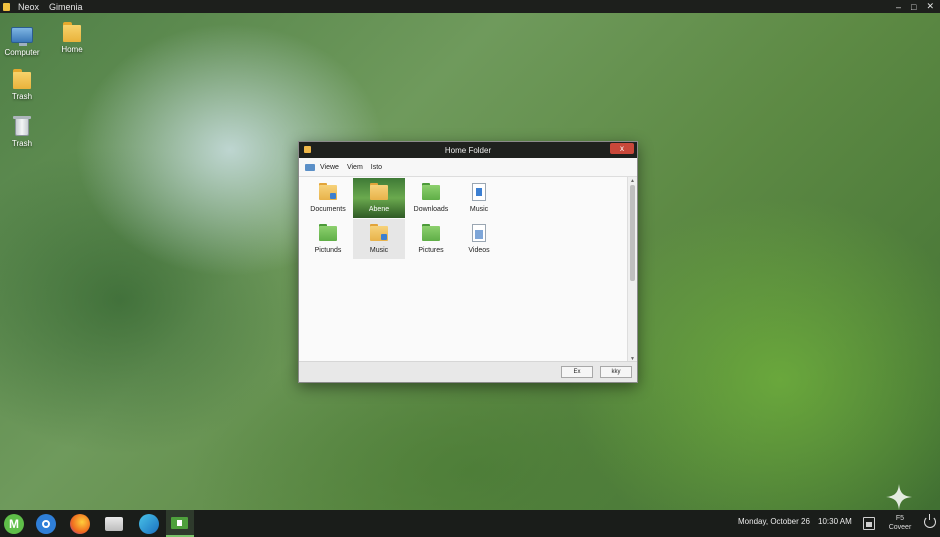 The height and width of the screenshot is (537, 940). I want to click on window-close-button: x, so click(622, 148).